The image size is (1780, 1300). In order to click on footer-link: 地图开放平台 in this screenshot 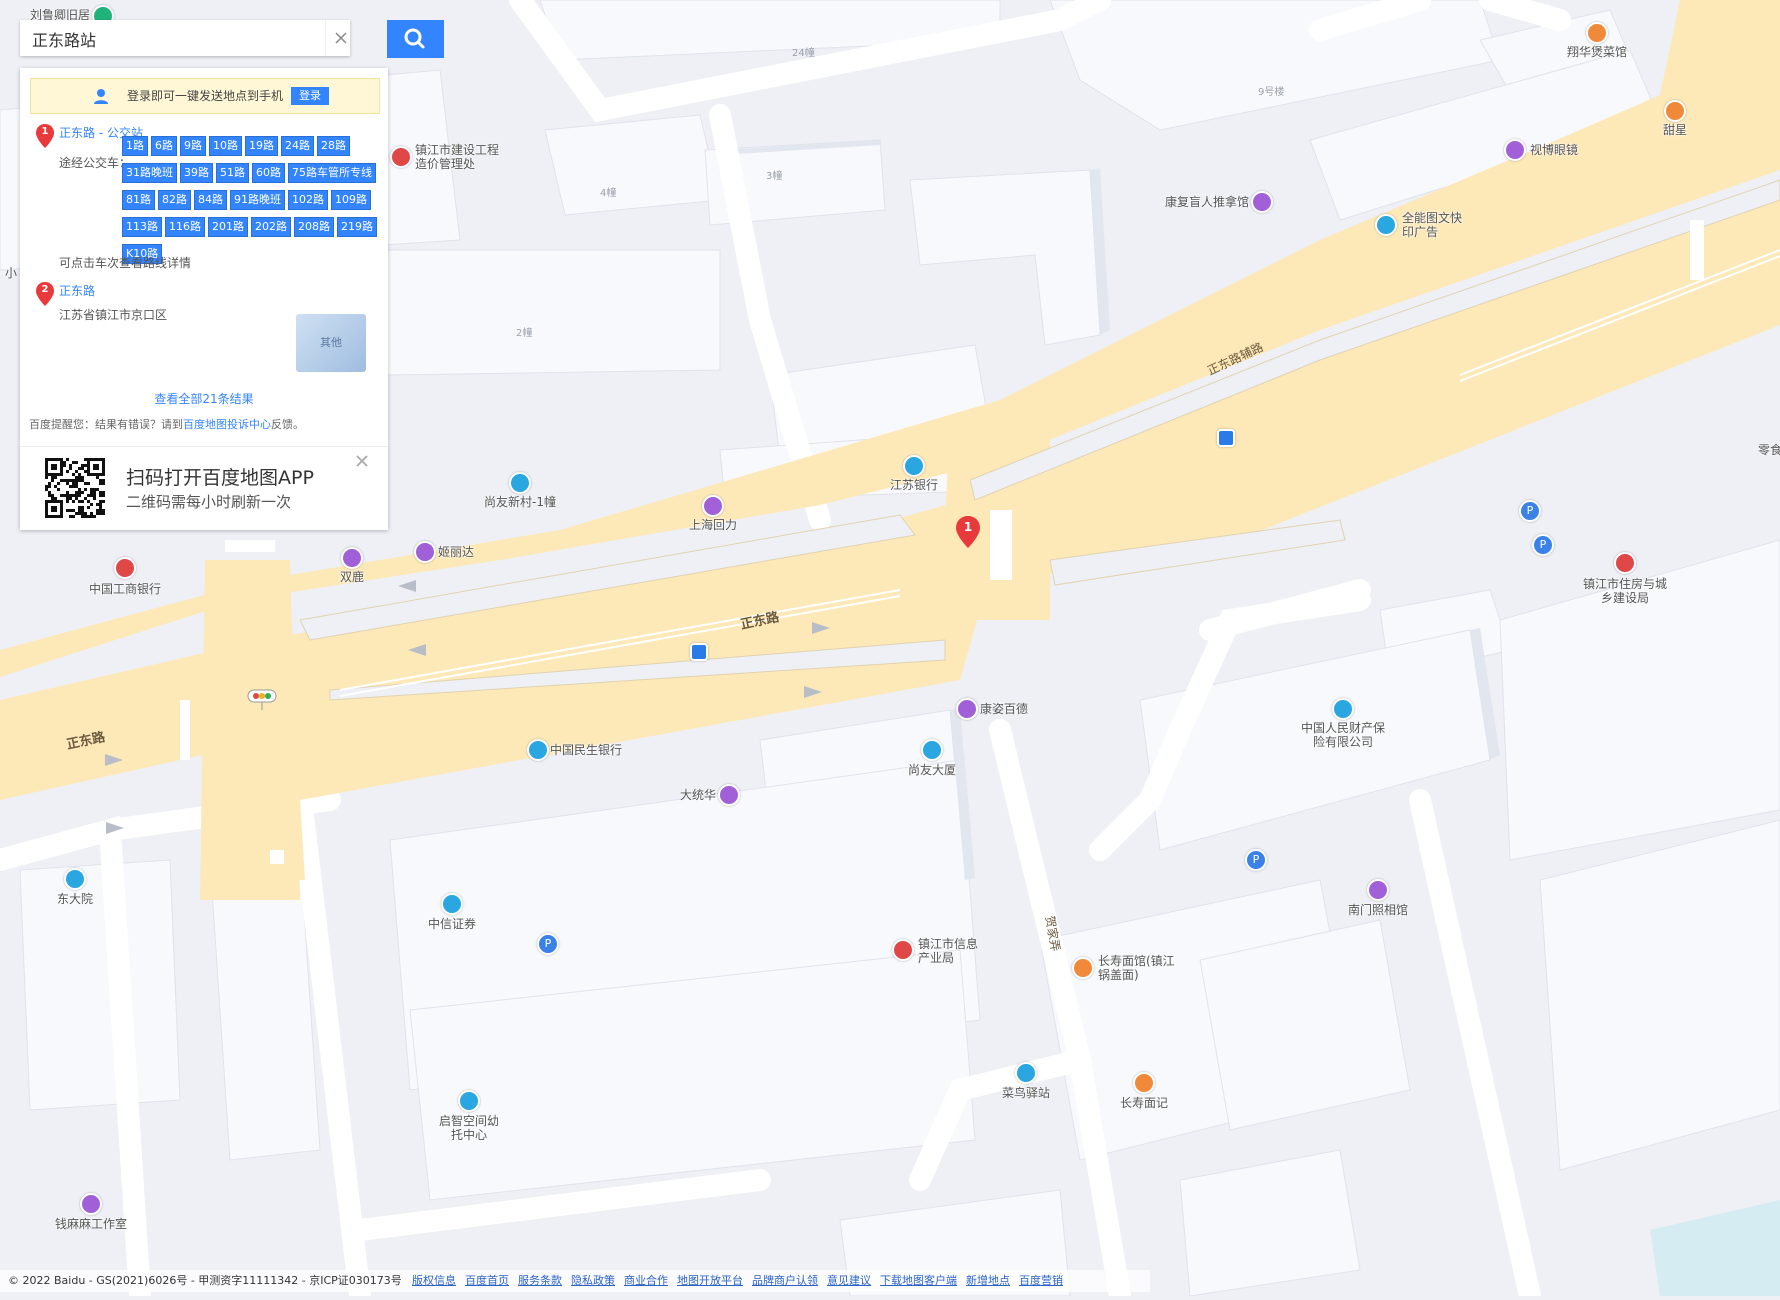, I will do `click(710, 1280)`.